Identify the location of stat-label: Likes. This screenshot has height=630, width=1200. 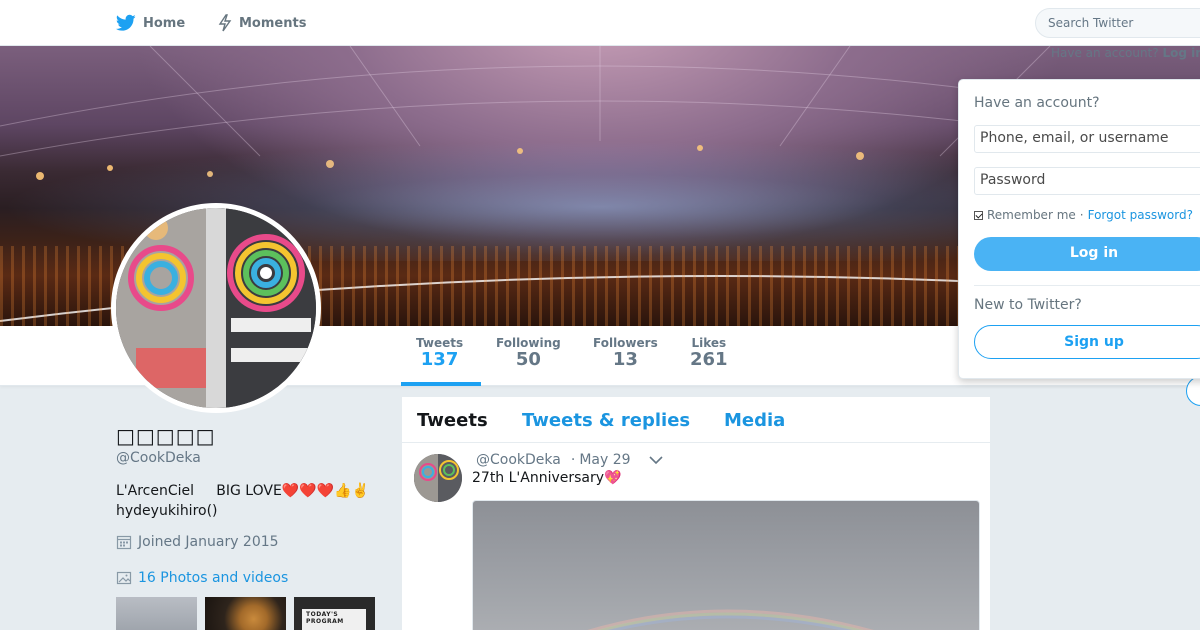
(709, 343).